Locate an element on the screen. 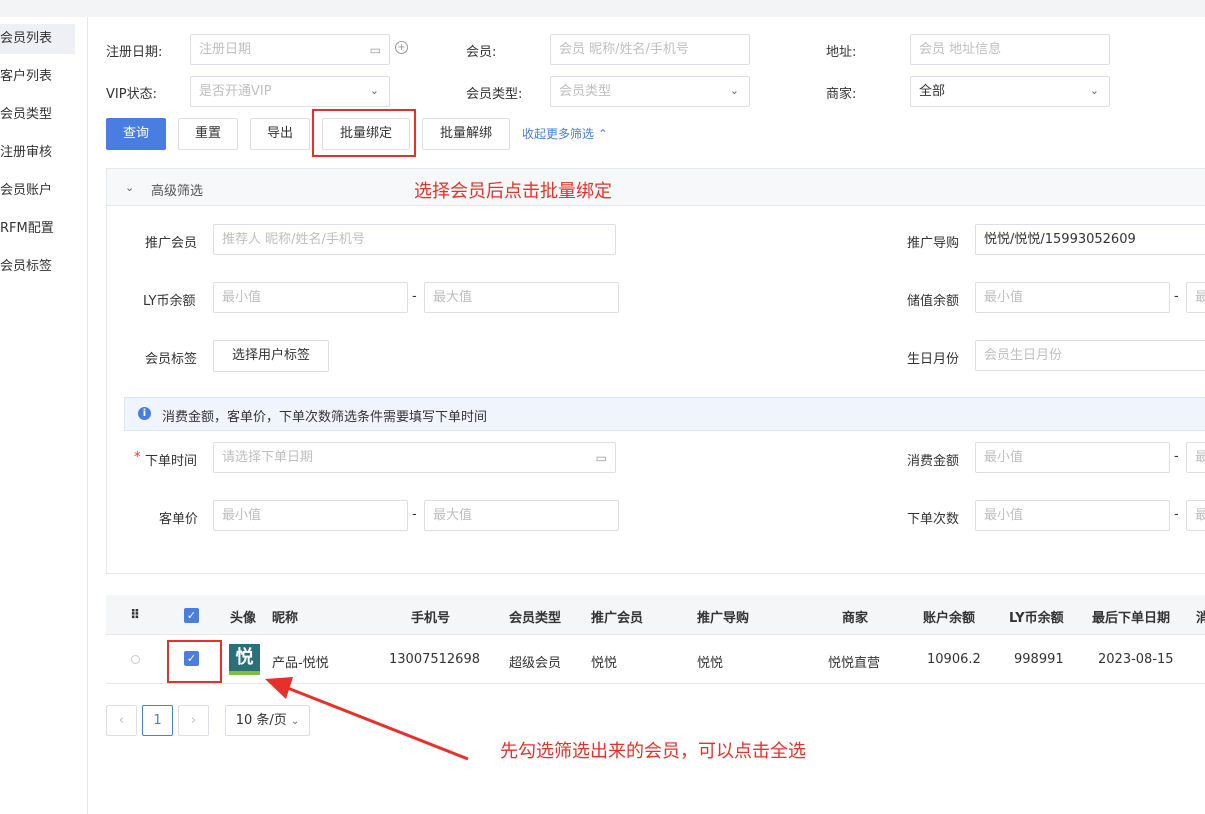 This screenshot has width=1205, height=814. sidebar-item-customer-list: 客户列表 is located at coordinates (37, 77).